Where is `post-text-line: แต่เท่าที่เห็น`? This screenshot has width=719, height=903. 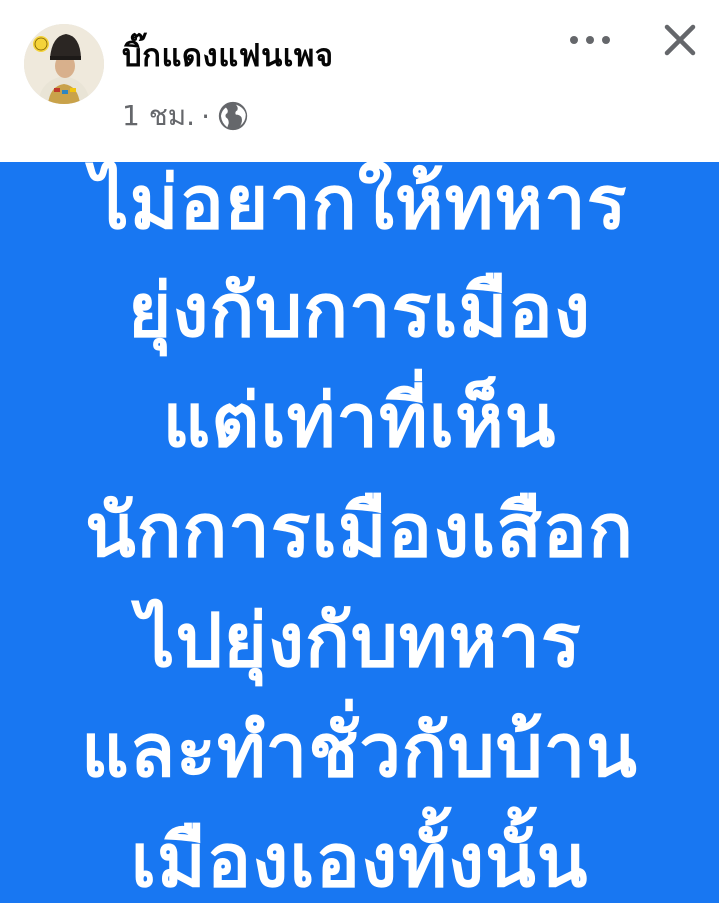
post-text-line: แต่เท่าที่เห็น is located at coordinates (359, 420).